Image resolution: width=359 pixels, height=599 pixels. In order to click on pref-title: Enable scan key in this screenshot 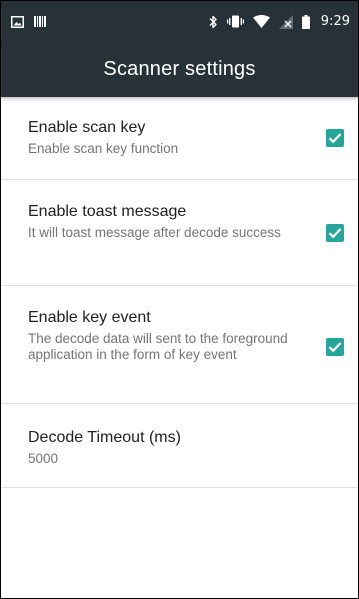, I will do `click(87, 127)`.